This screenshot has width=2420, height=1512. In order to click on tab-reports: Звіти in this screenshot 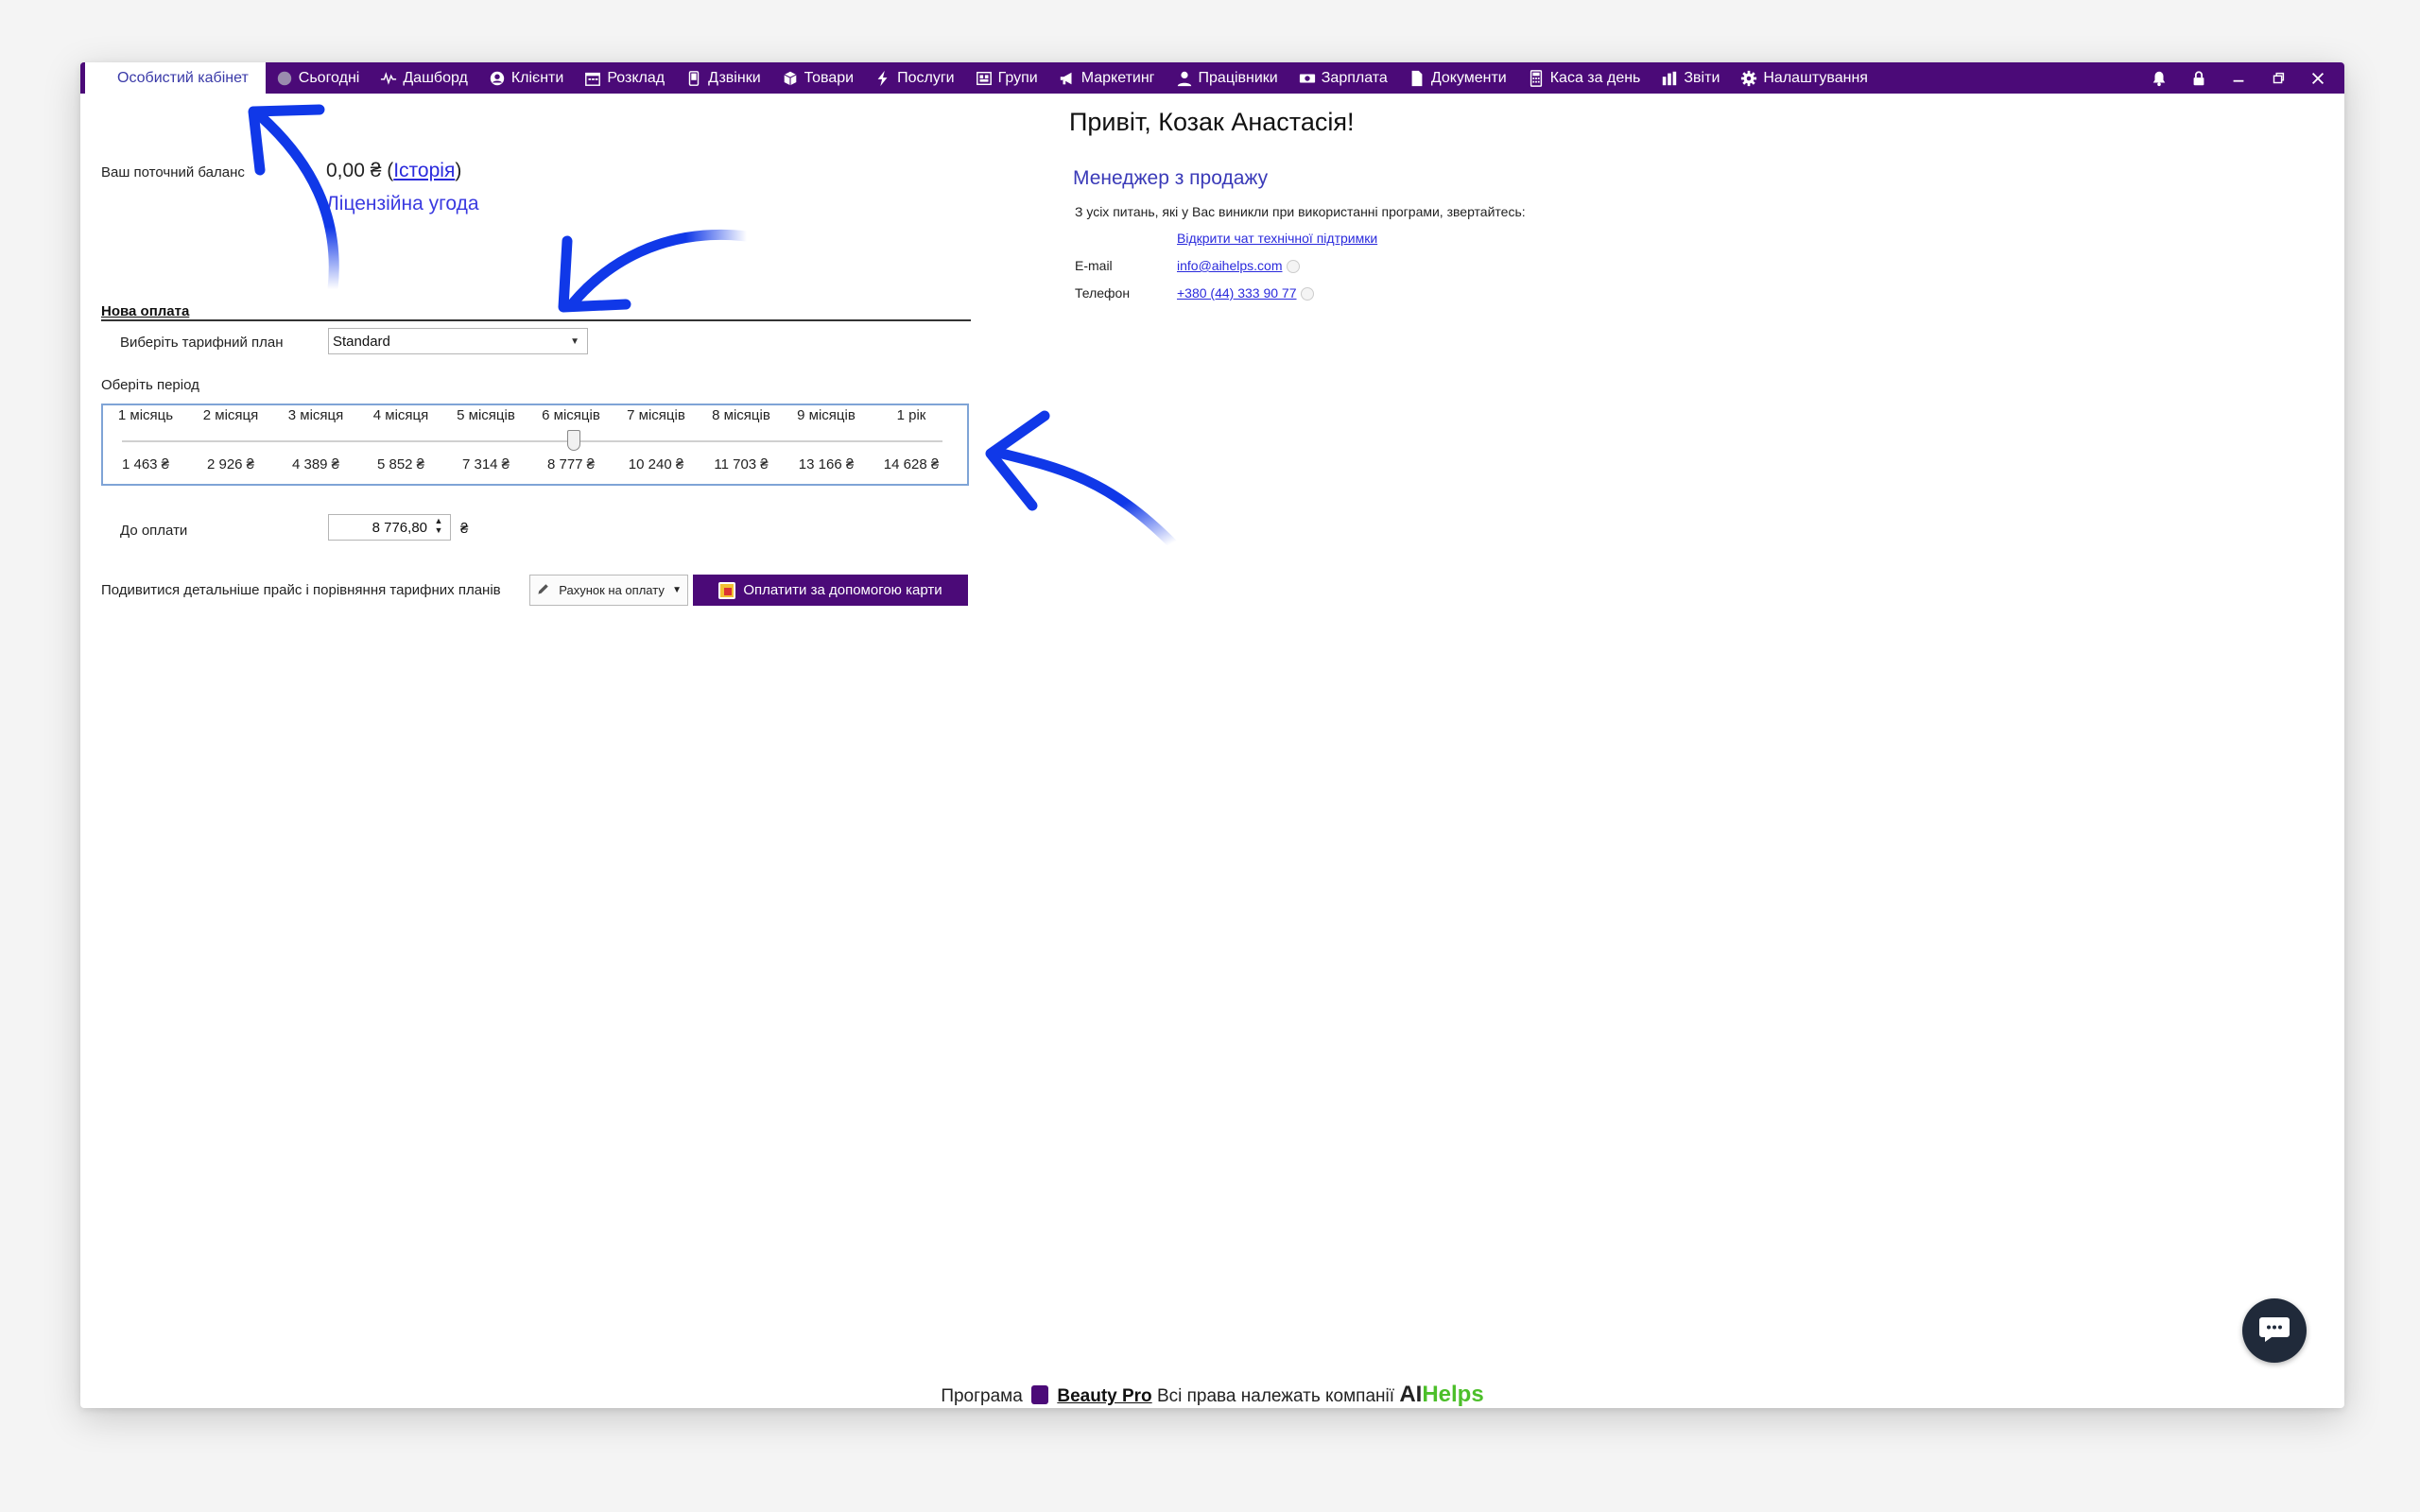, I will do `click(1690, 78)`.